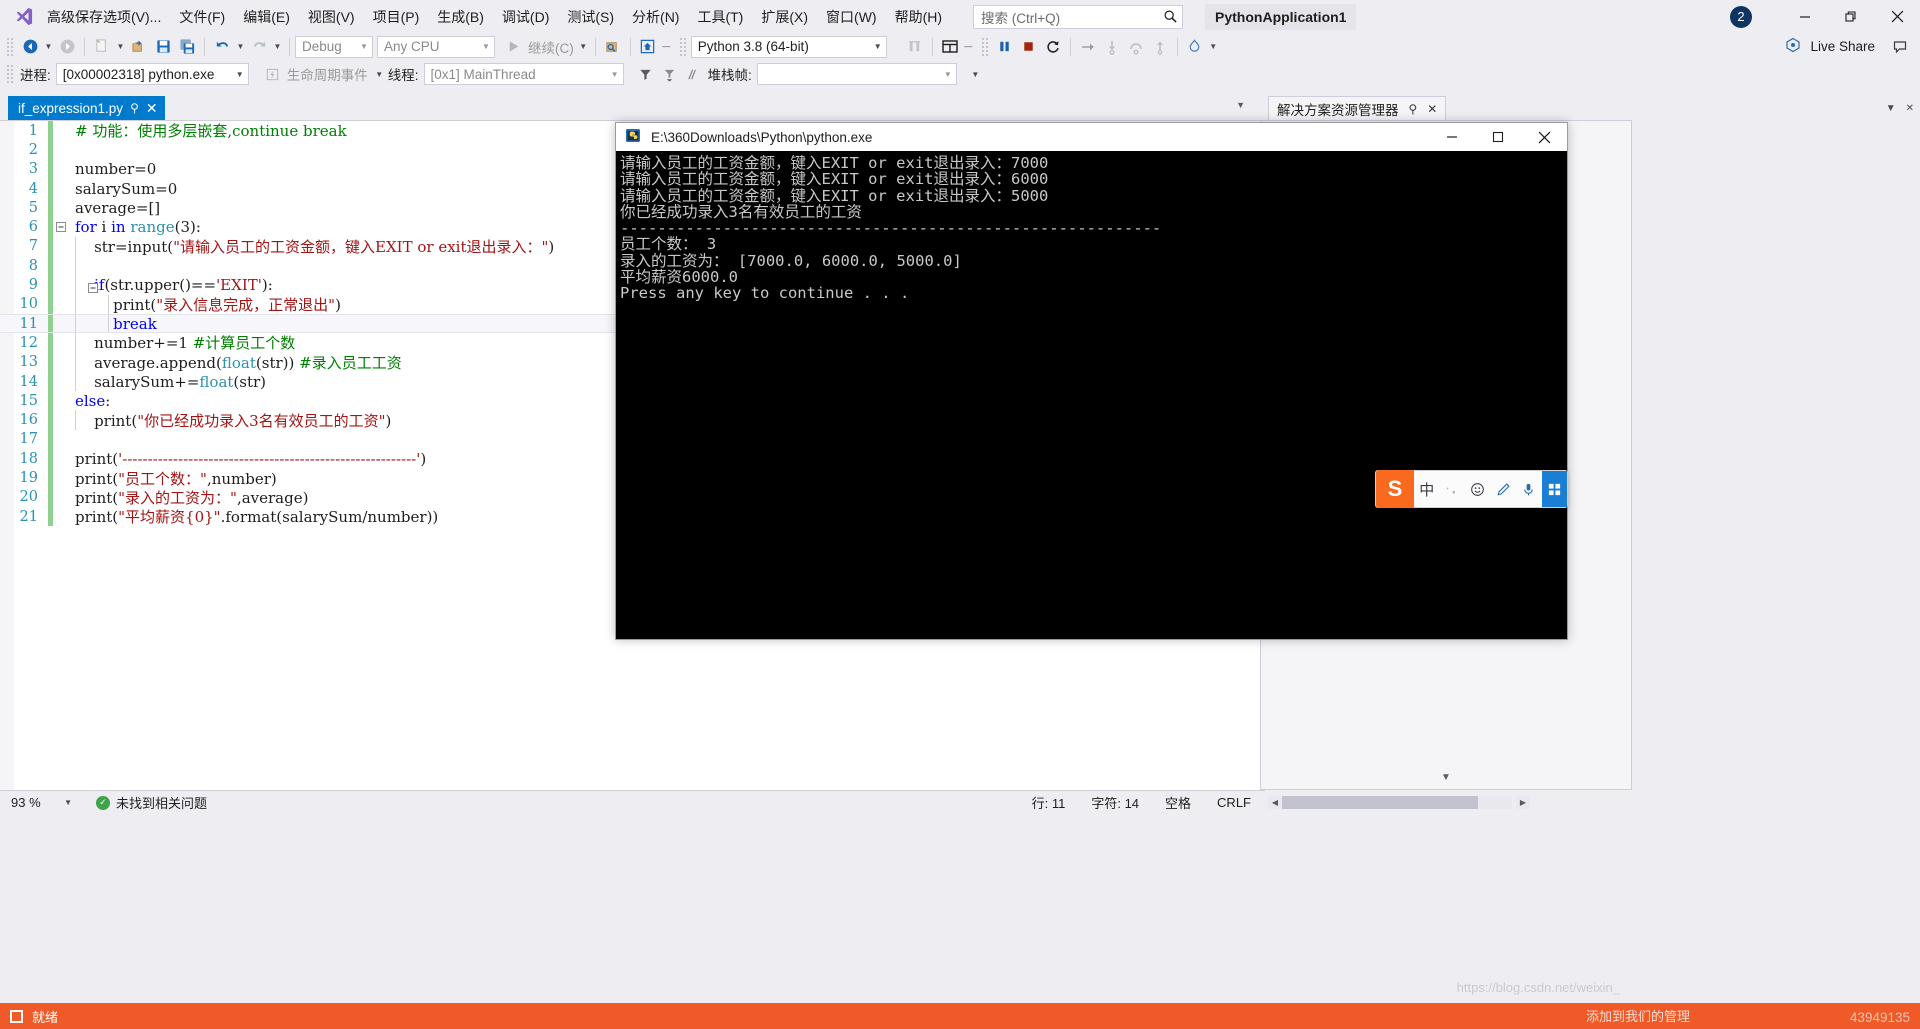  Describe the element at coordinates (648, 47) in the screenshot. I see `home-icon` at that location.